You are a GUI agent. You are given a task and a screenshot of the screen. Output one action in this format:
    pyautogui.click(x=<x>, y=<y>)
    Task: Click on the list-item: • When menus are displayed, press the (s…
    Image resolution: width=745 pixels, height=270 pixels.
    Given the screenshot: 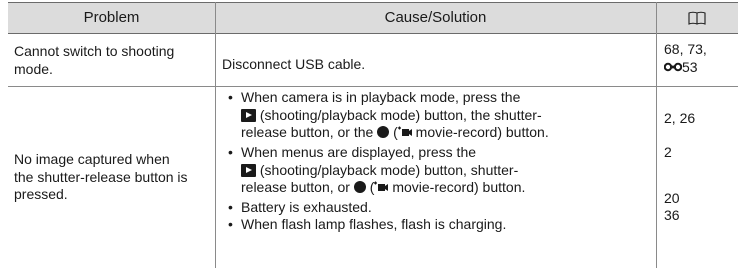 What is the action you would take?
    pyautogui.click(x=440, y=170)
    